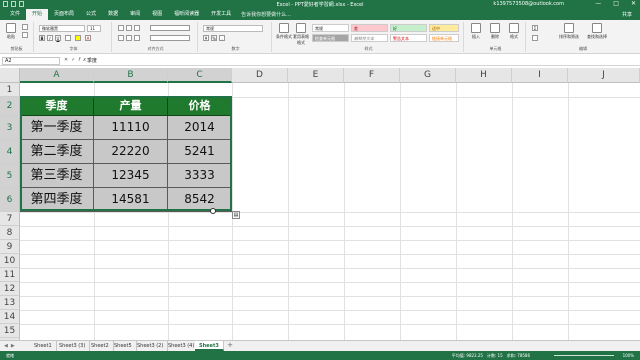 The width and height of the screenshot is (640, 360). I want to click on autosum-icon: Σ, so click(535, 28).